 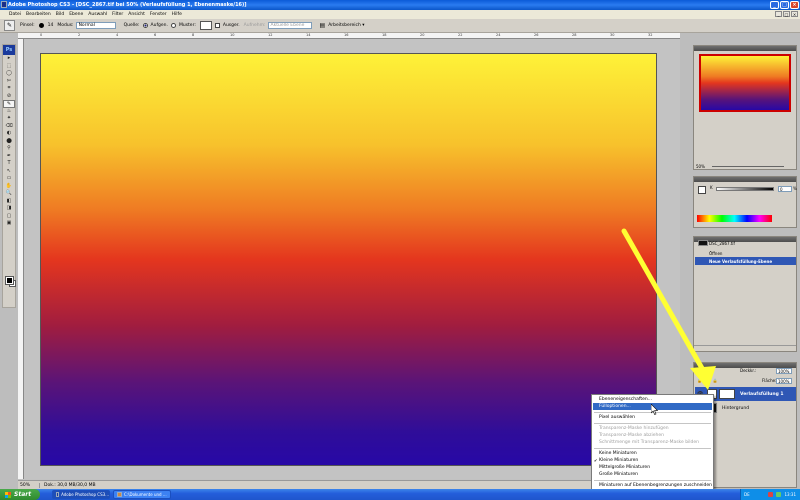 What do you see at coordinates (745, 348) in the screenshot?
I see `history-footer` at bounding box center [745, 348].